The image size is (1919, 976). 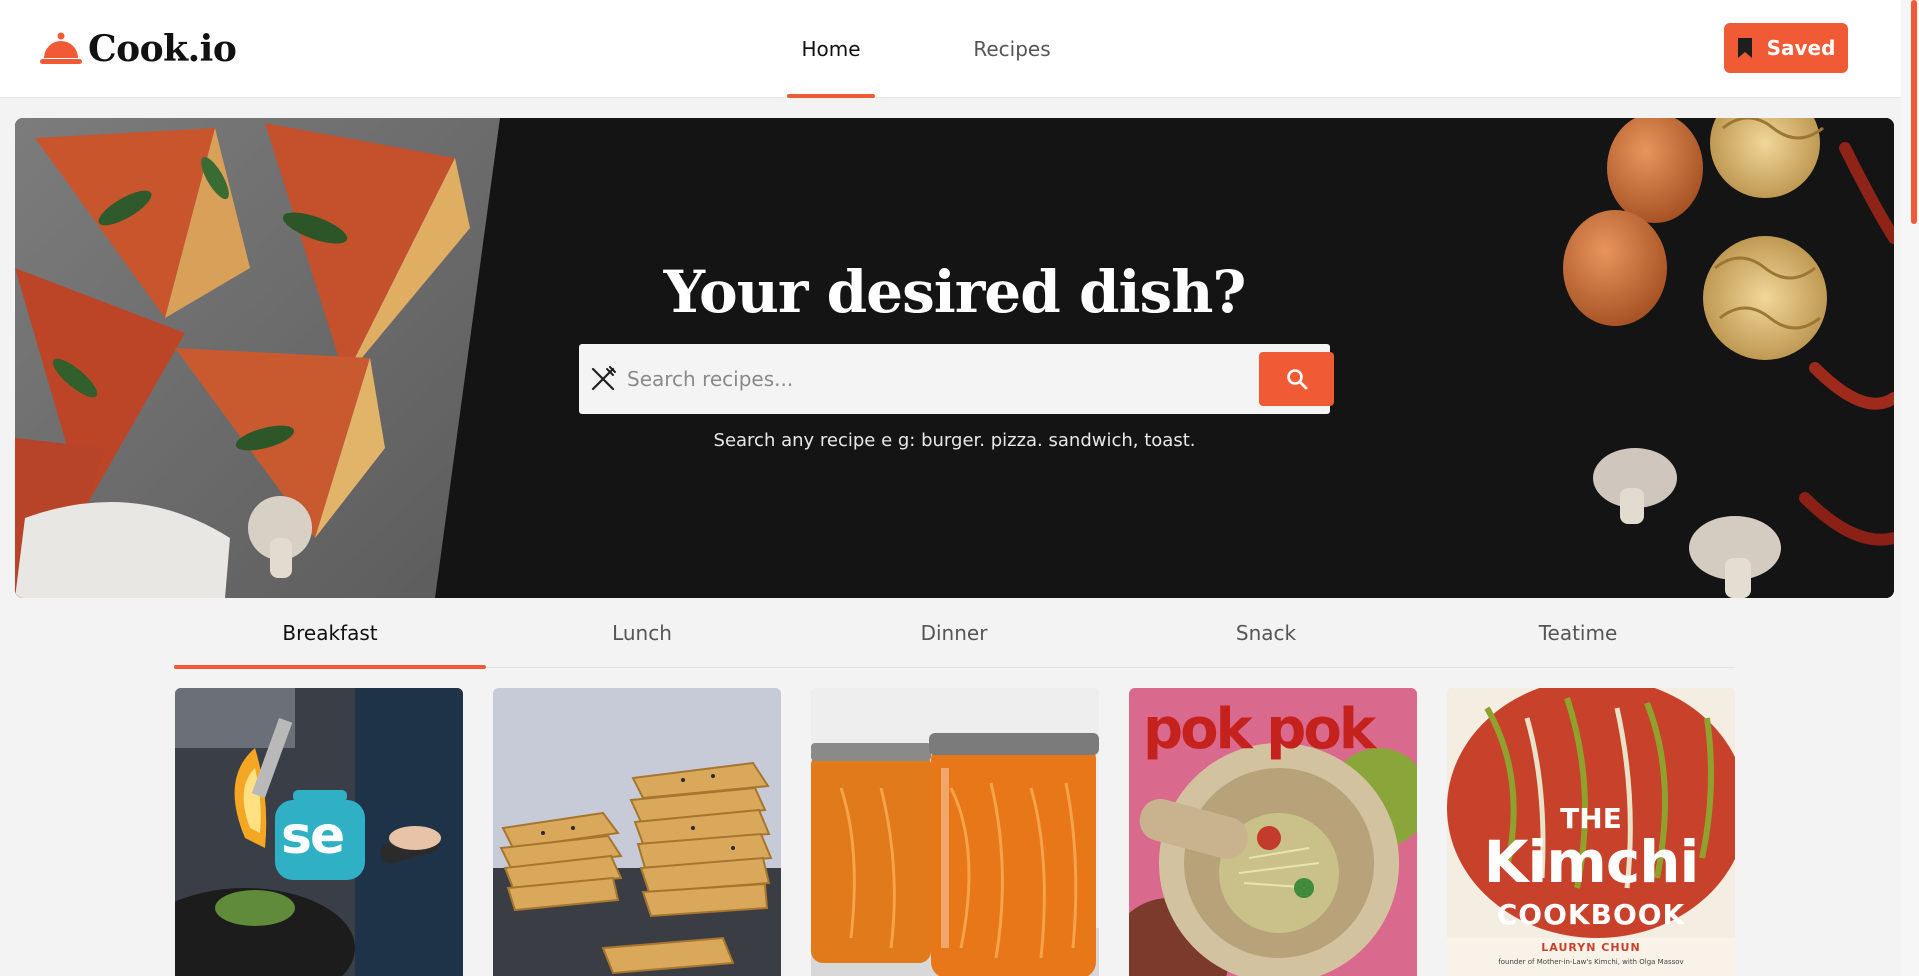 What do you see at coordinates (947, 379) in the screenshot?
I see `search-input` at bounding box center [947, 379].